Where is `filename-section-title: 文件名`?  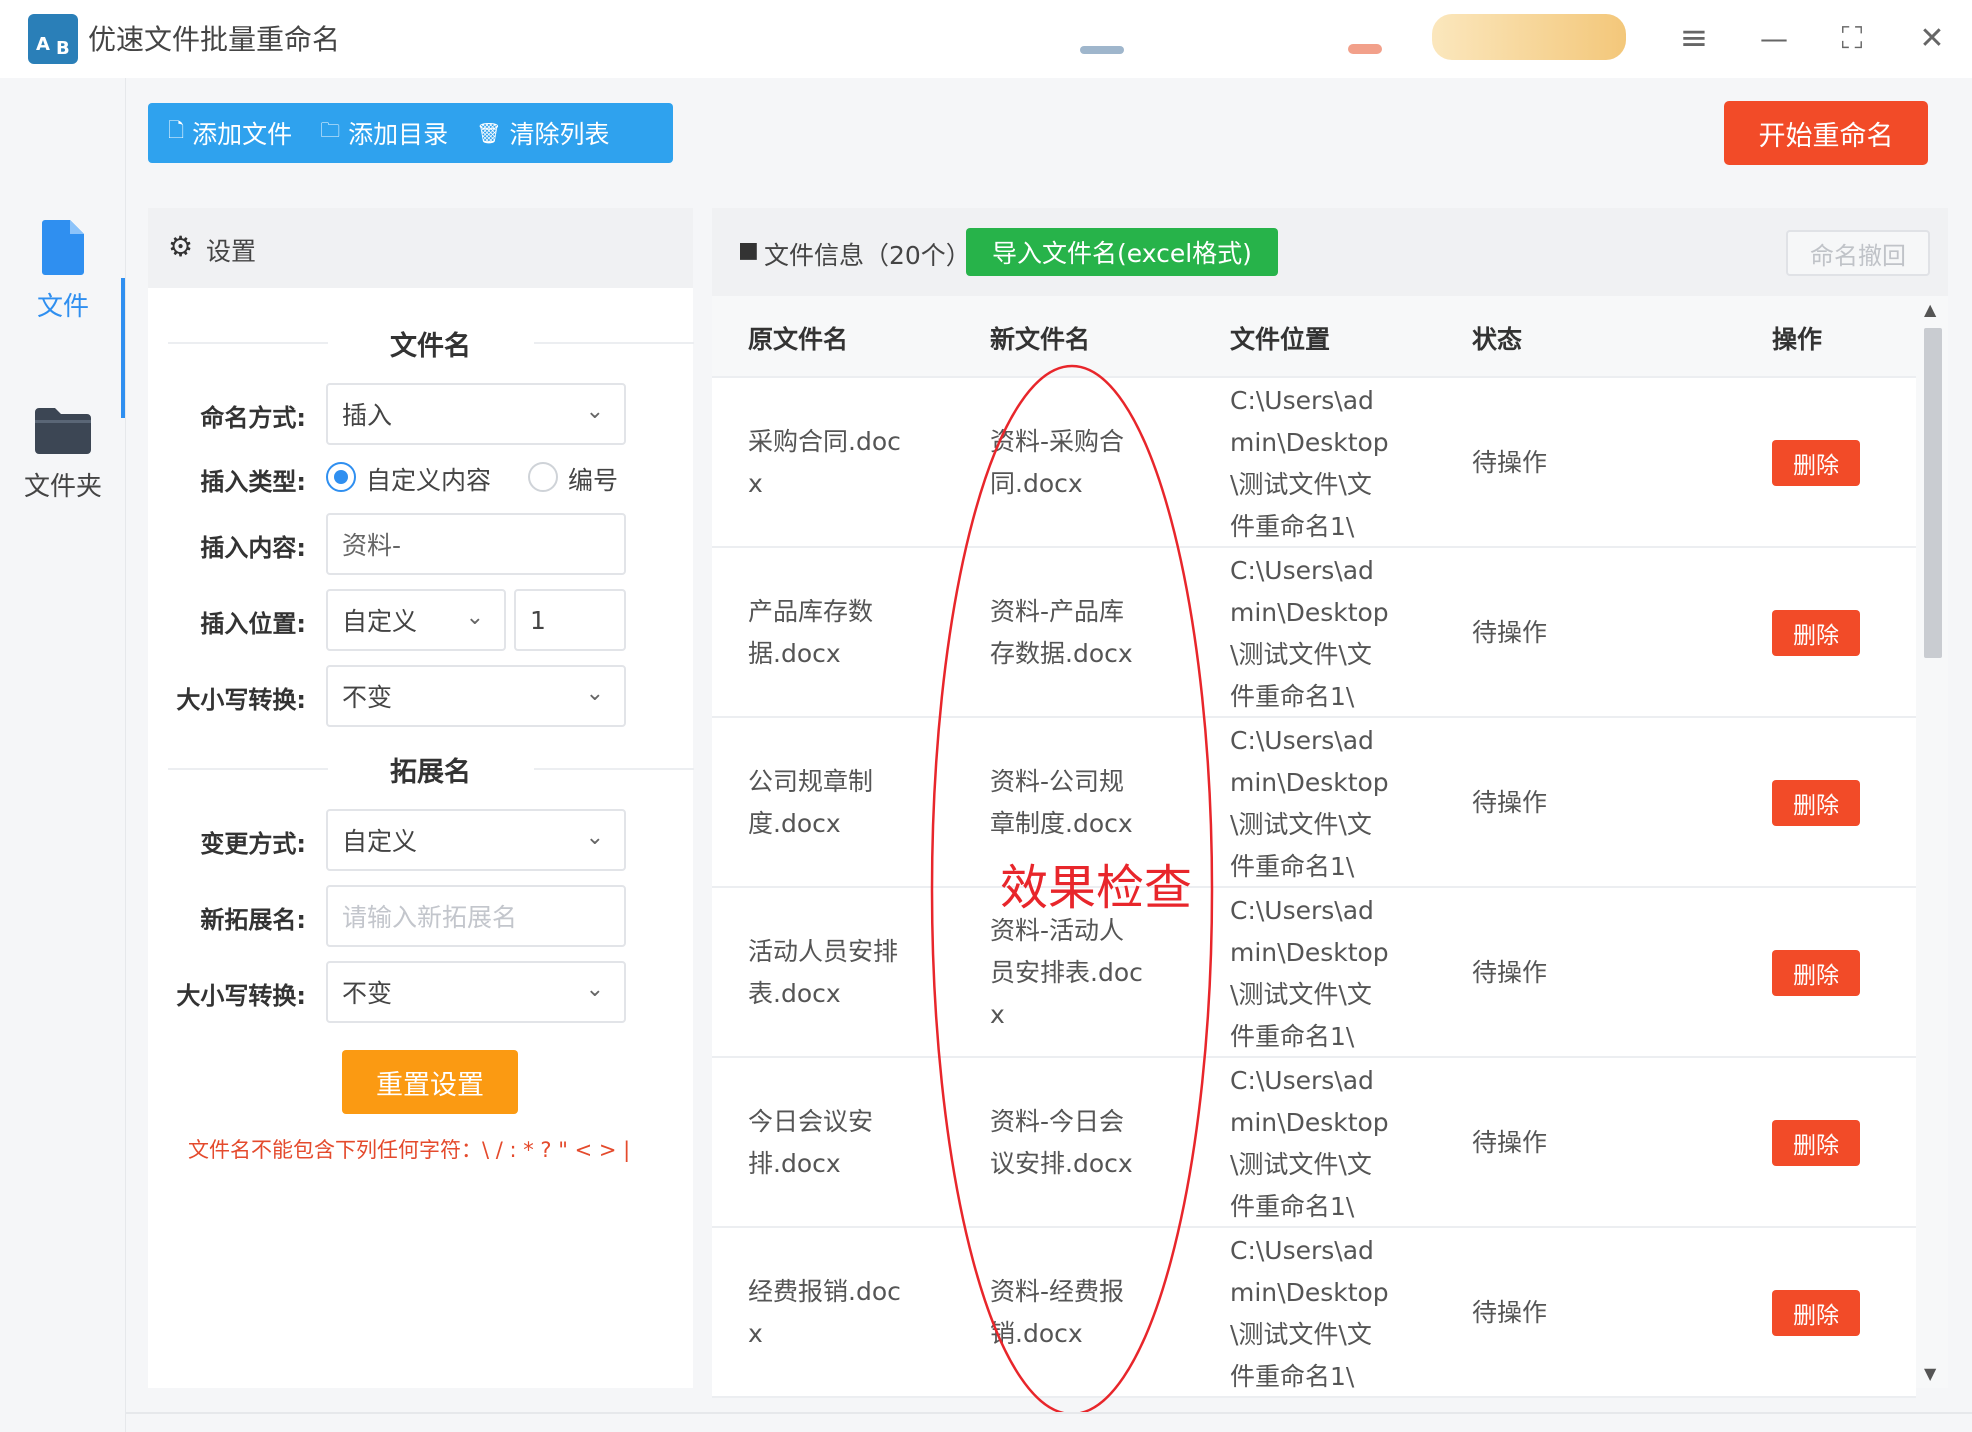 filename-section-title: 文件名 is located at coordinates (430, 346).